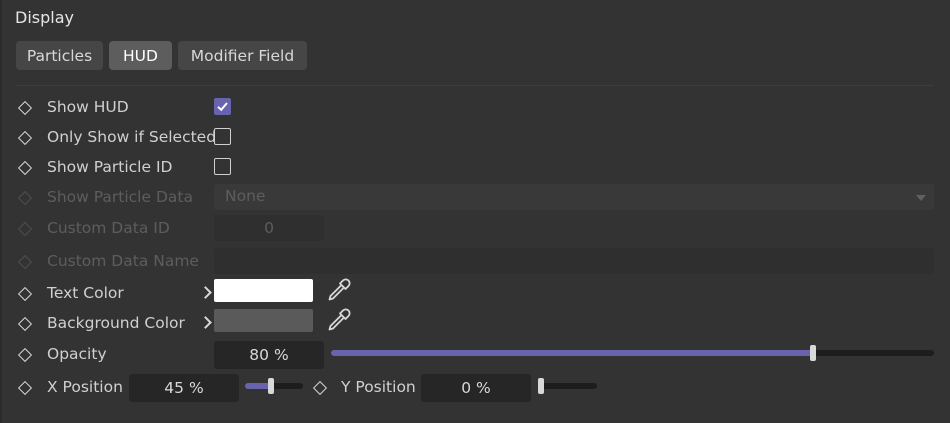 This screenshot has height=423, width=950. What do you see at coordinates (85, 387) in the screenshot?
I see `x-position-label: X Position` at bounding box center [85, 387].